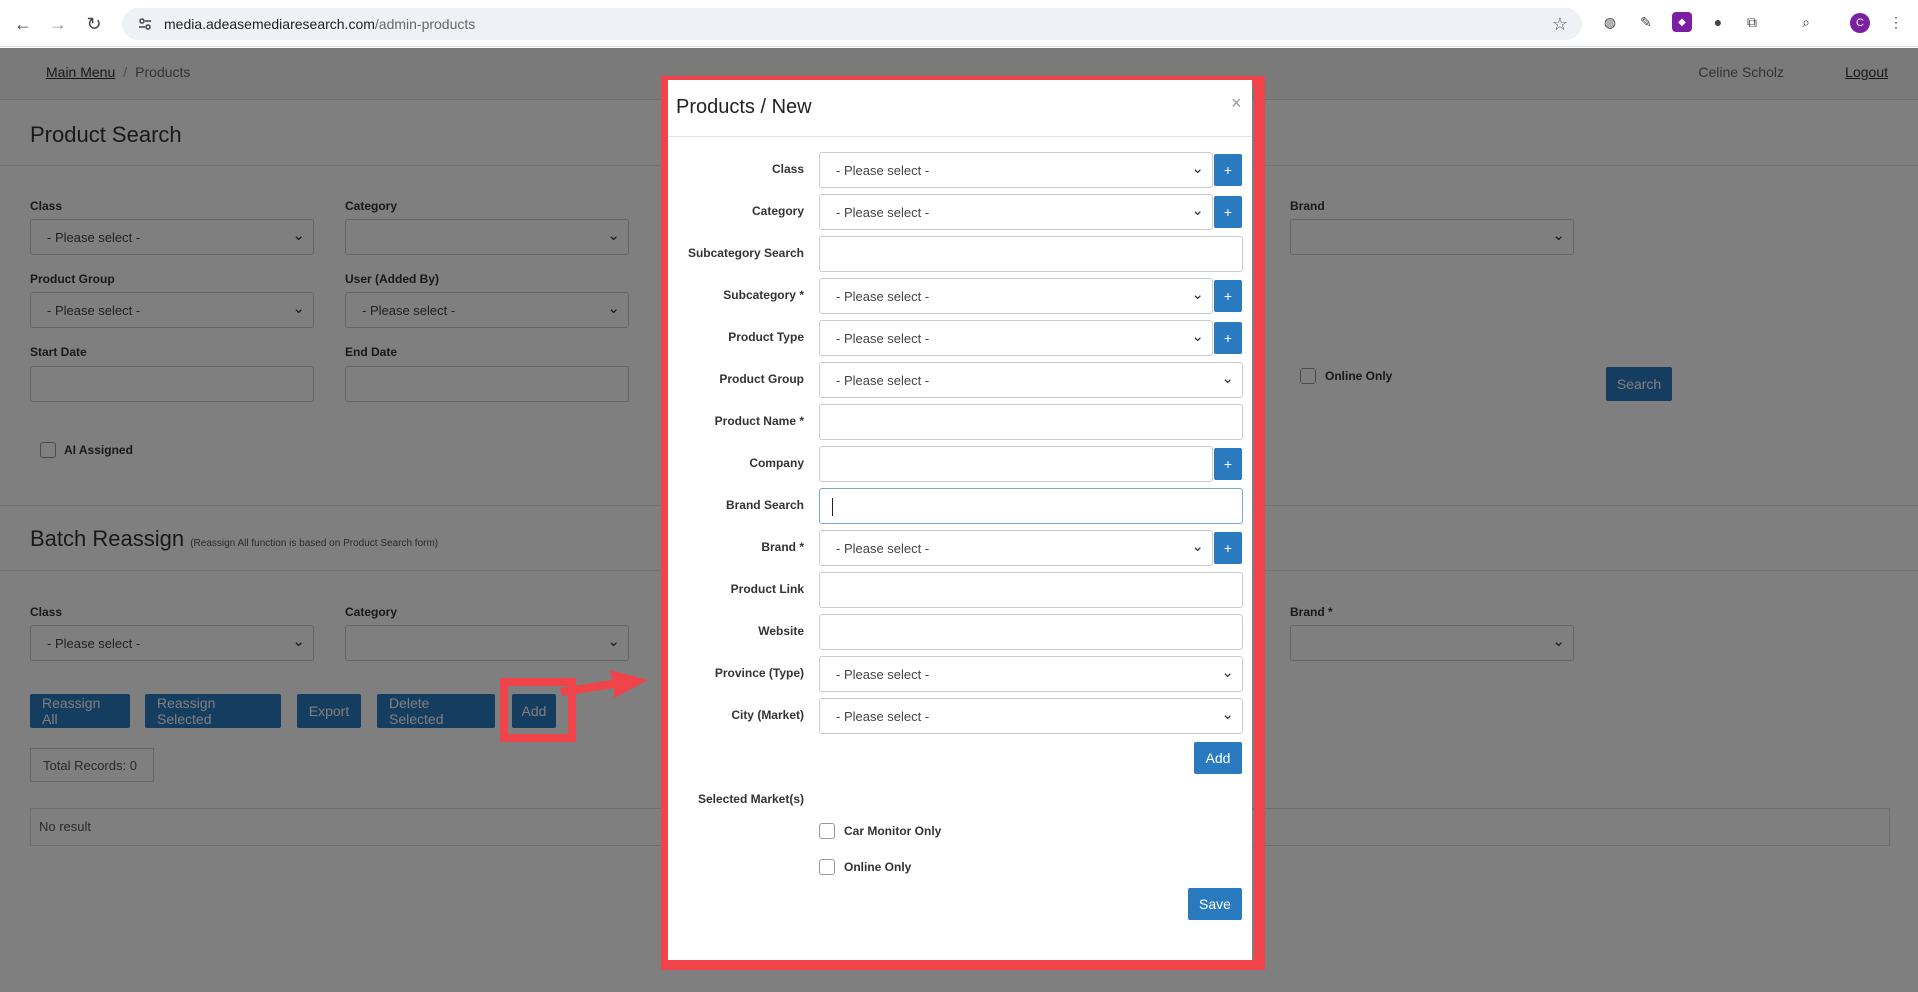  I want to click on bookmark-star-icon: ☆, so click(1560, 24).